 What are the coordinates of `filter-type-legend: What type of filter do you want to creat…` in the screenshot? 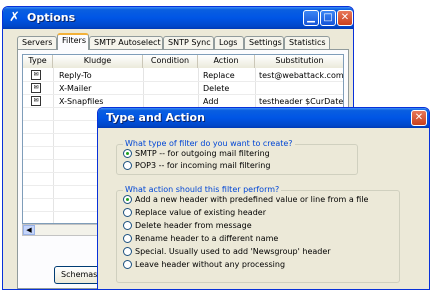 It's located at (209, 143).